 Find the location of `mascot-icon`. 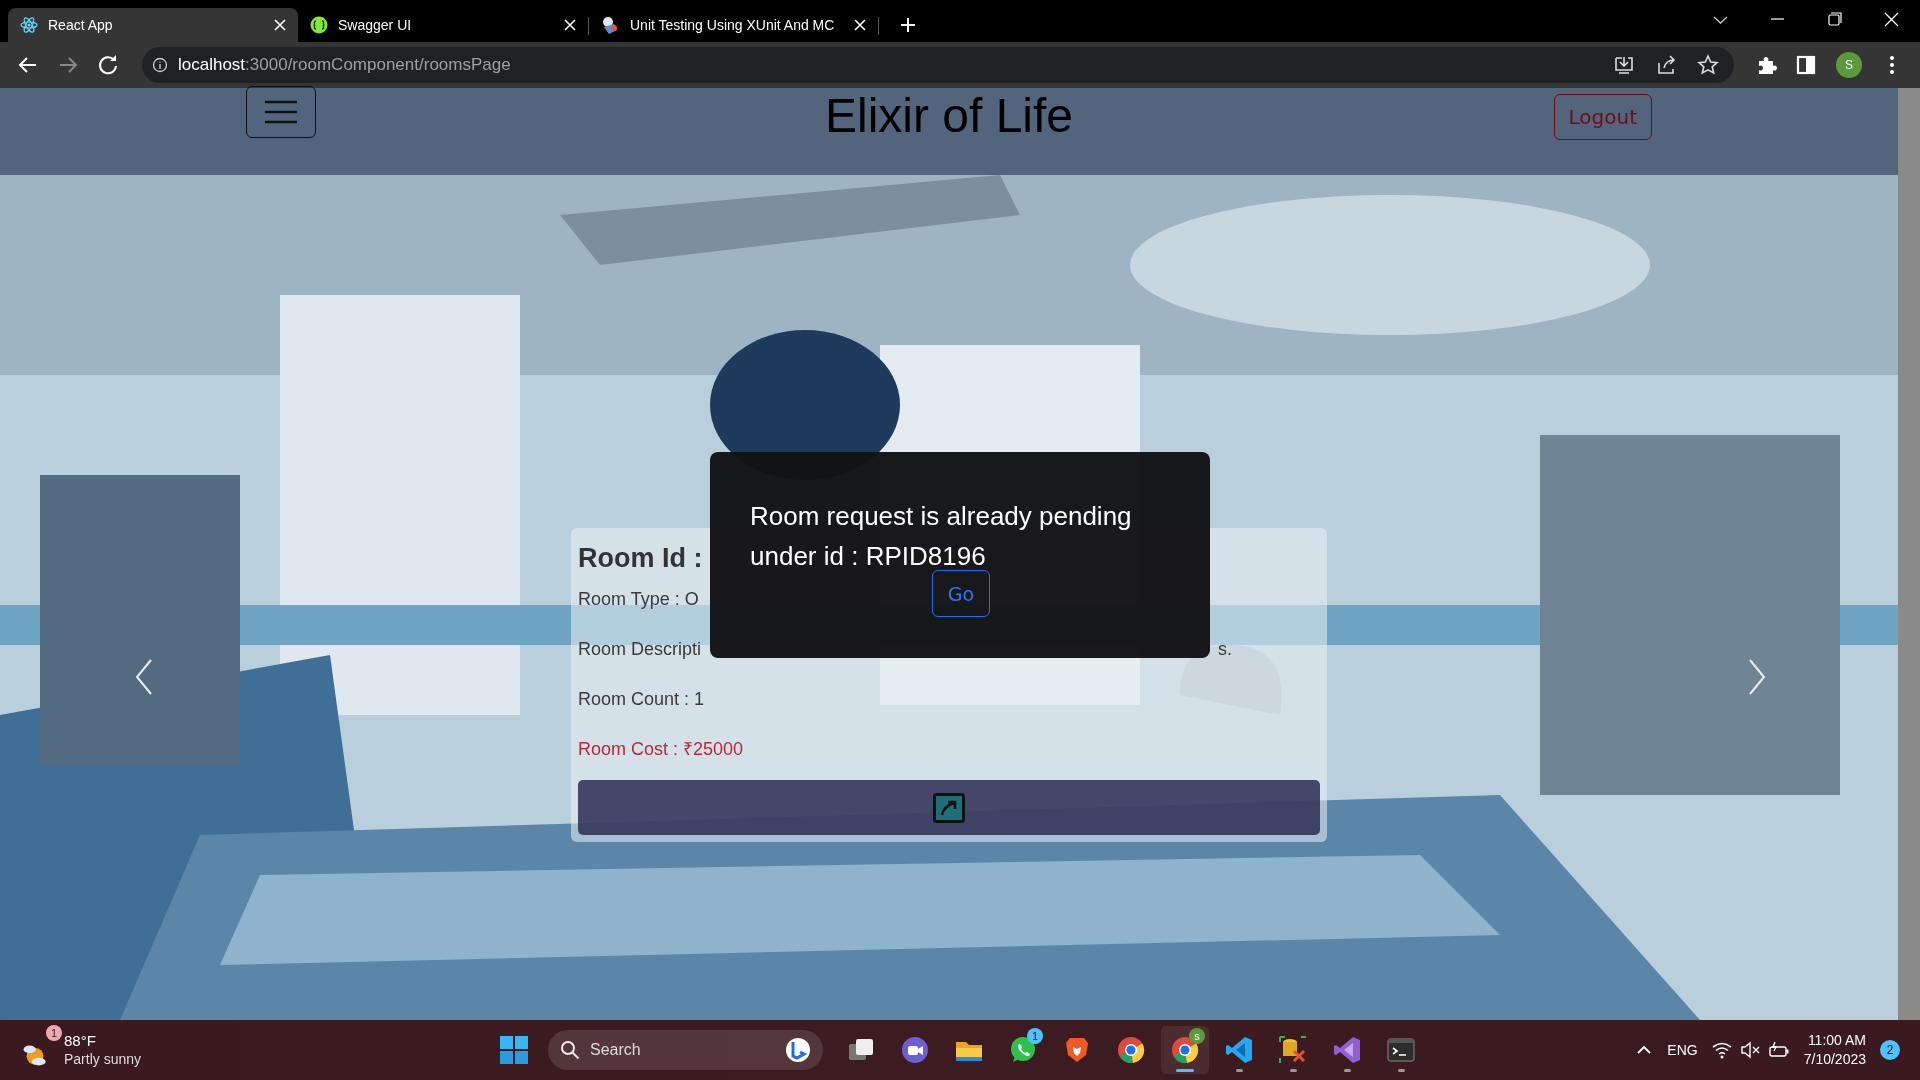

mascot-icon is located at coordinates (610, 25).